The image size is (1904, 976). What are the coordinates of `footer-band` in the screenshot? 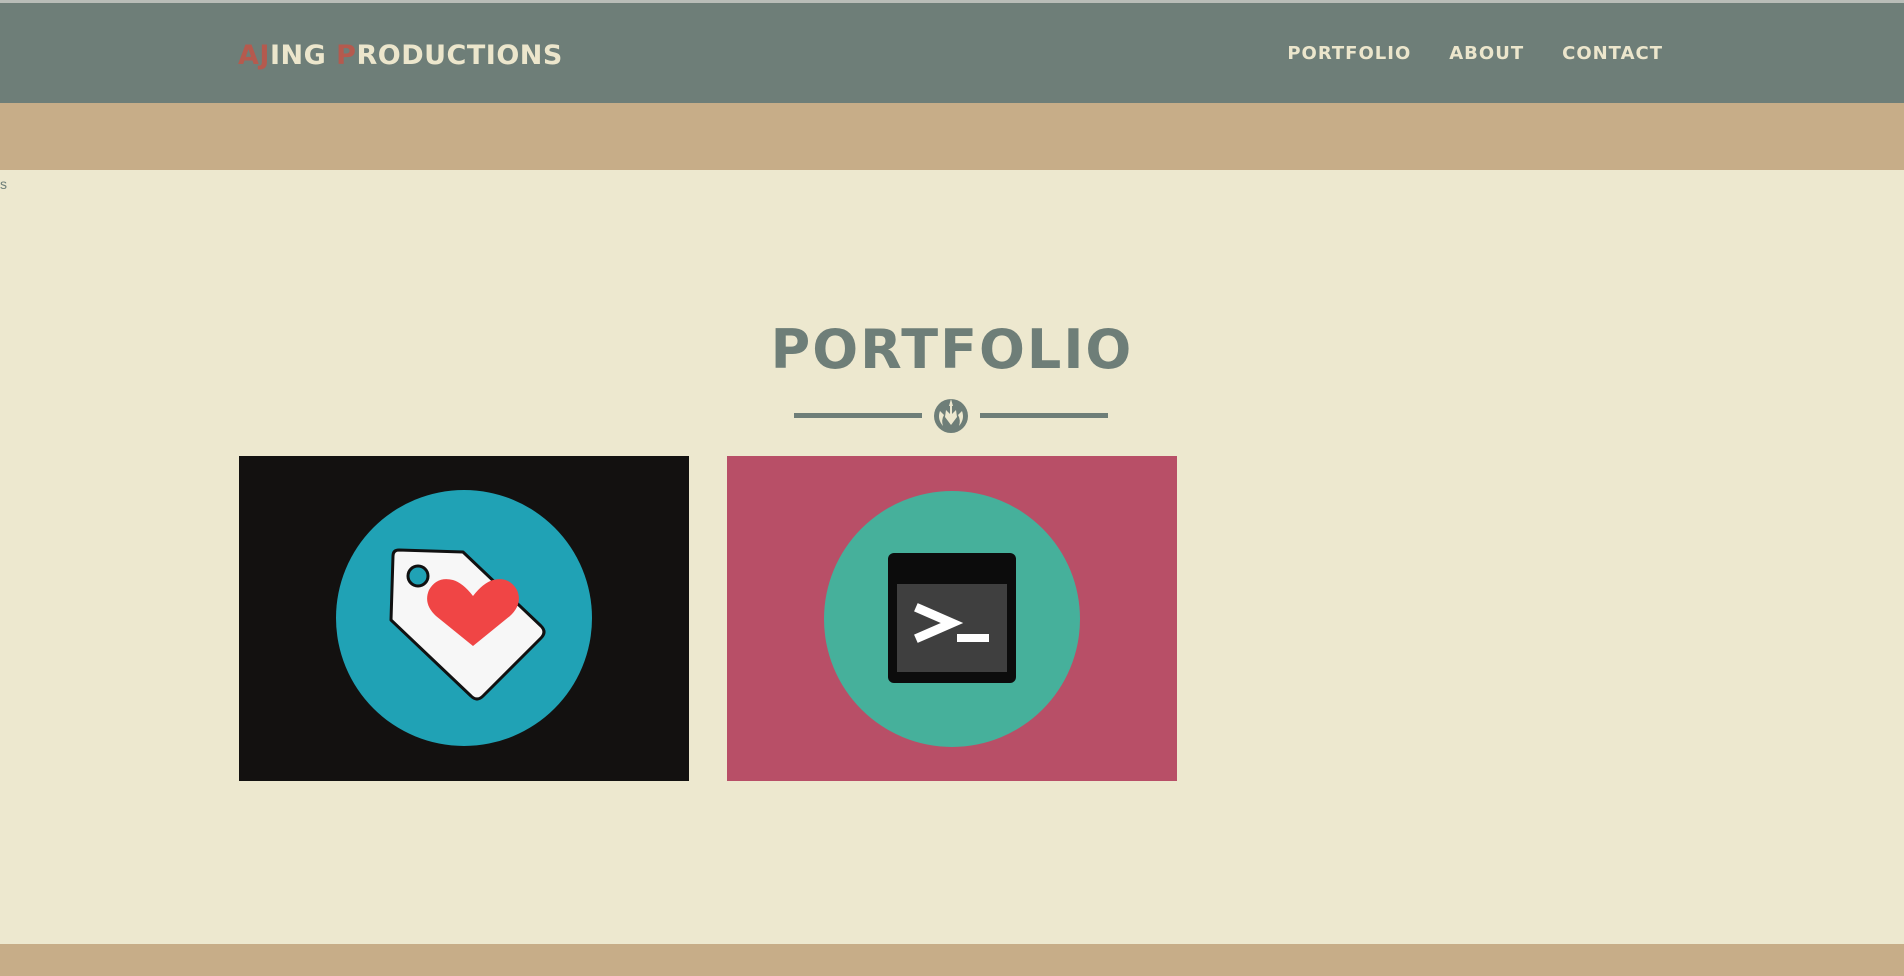 It's located at (952, 960).